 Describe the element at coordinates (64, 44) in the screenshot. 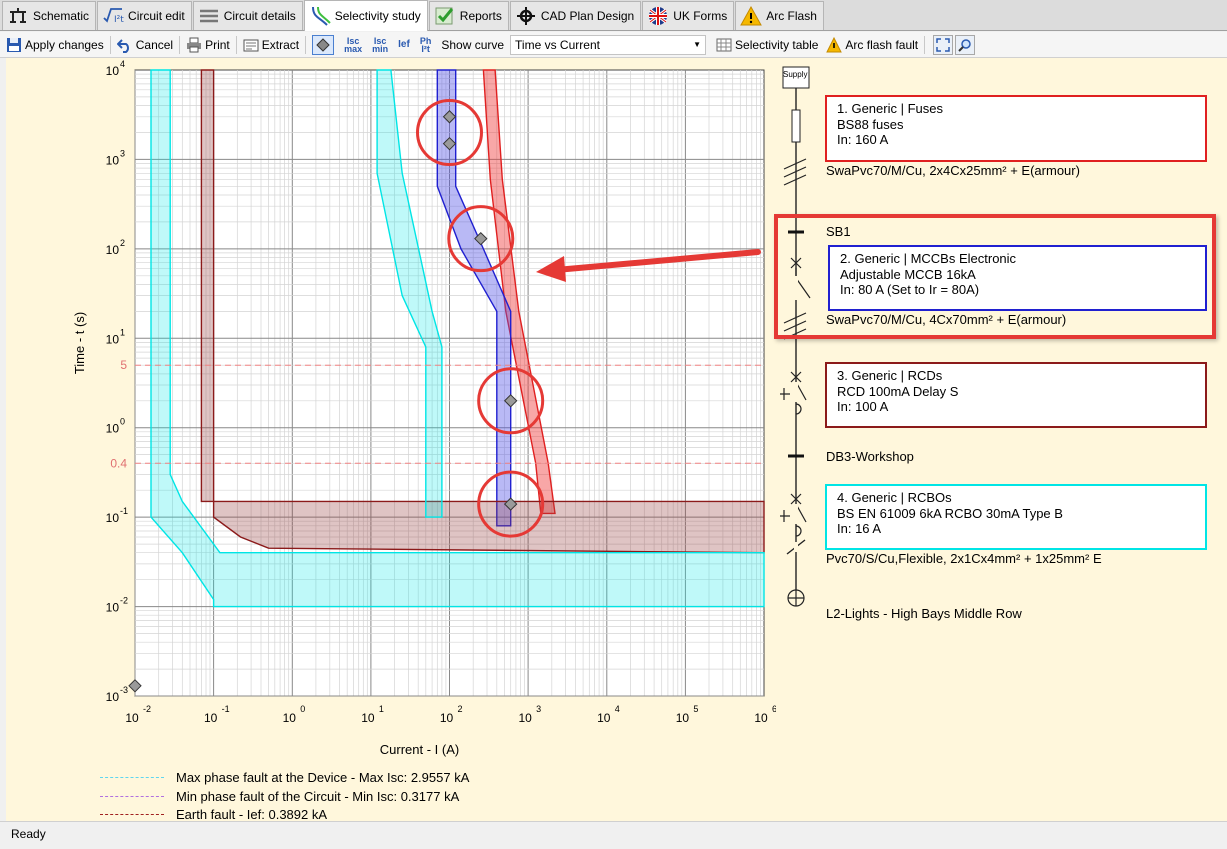

I see `apply-changes-label: Apply changes` at that location.